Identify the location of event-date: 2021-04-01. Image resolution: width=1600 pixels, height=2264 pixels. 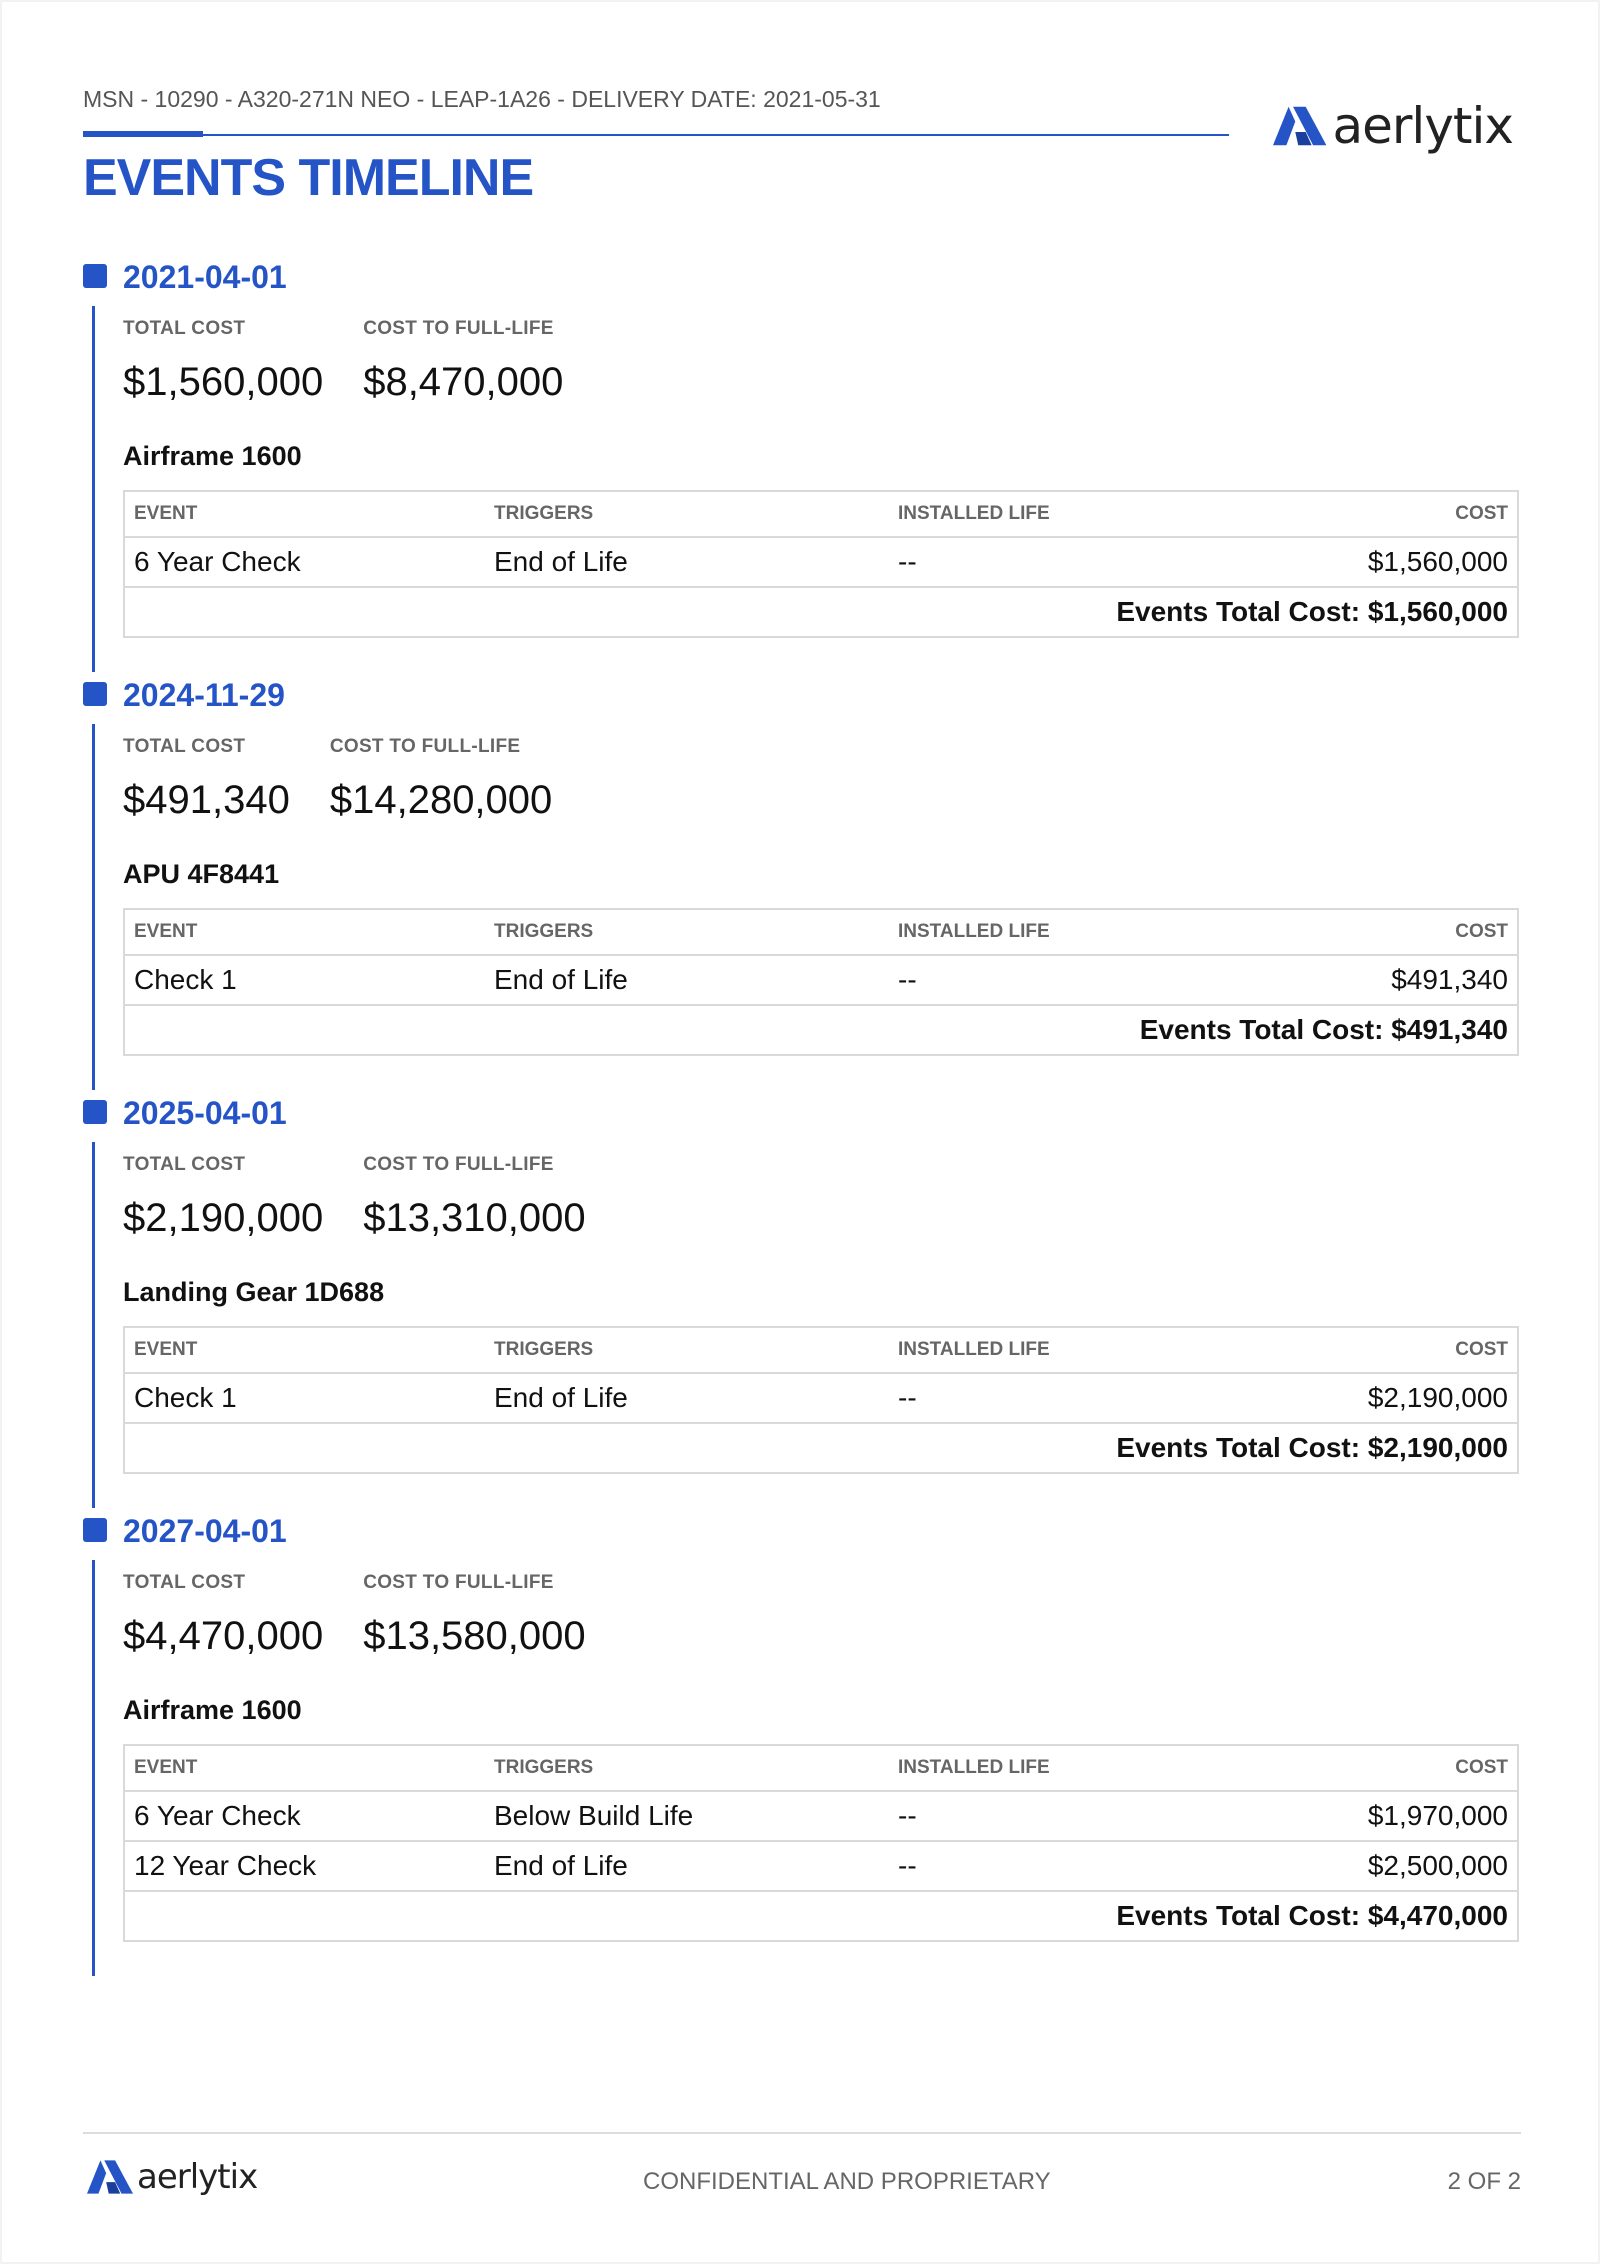
(205, 277).